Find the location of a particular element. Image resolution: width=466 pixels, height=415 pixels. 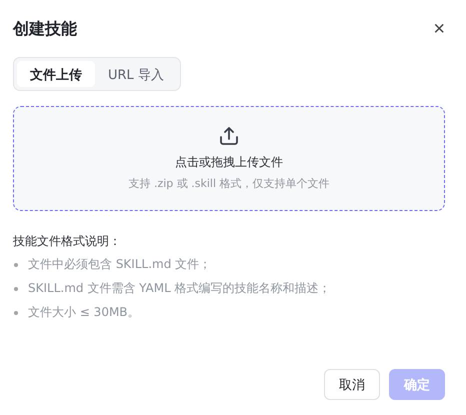

format-heading: 技能文件格式说明： is located at coordinates (67, 241).